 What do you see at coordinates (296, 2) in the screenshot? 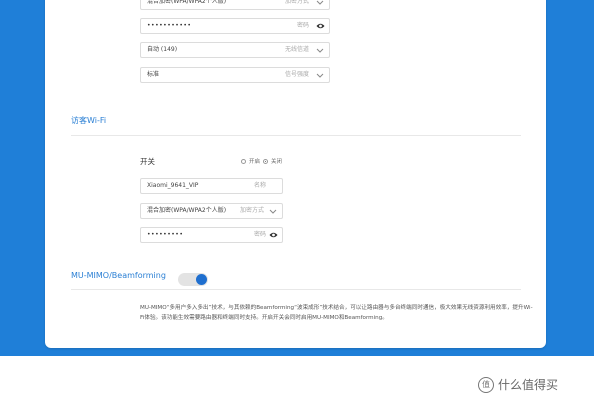
I see `wifi-encryption-hint: 加密方式` at bounding box center [296, 2].